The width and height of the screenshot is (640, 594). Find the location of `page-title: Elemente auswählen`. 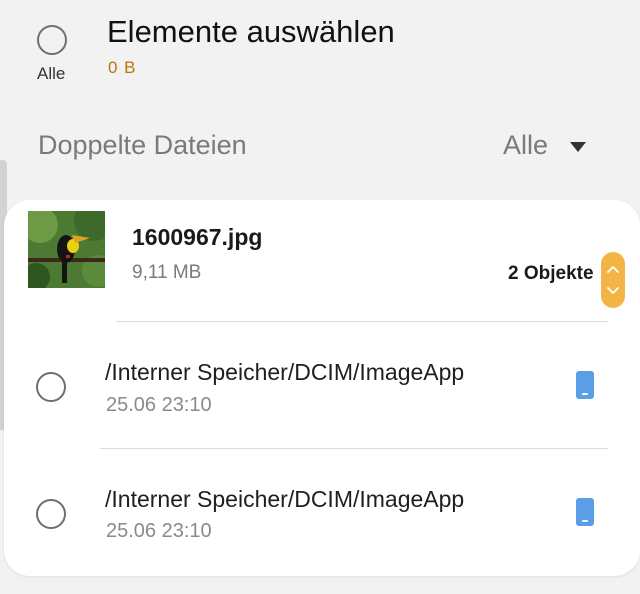

page-title: Elemente auswählen is located at coordinates (251, 31).